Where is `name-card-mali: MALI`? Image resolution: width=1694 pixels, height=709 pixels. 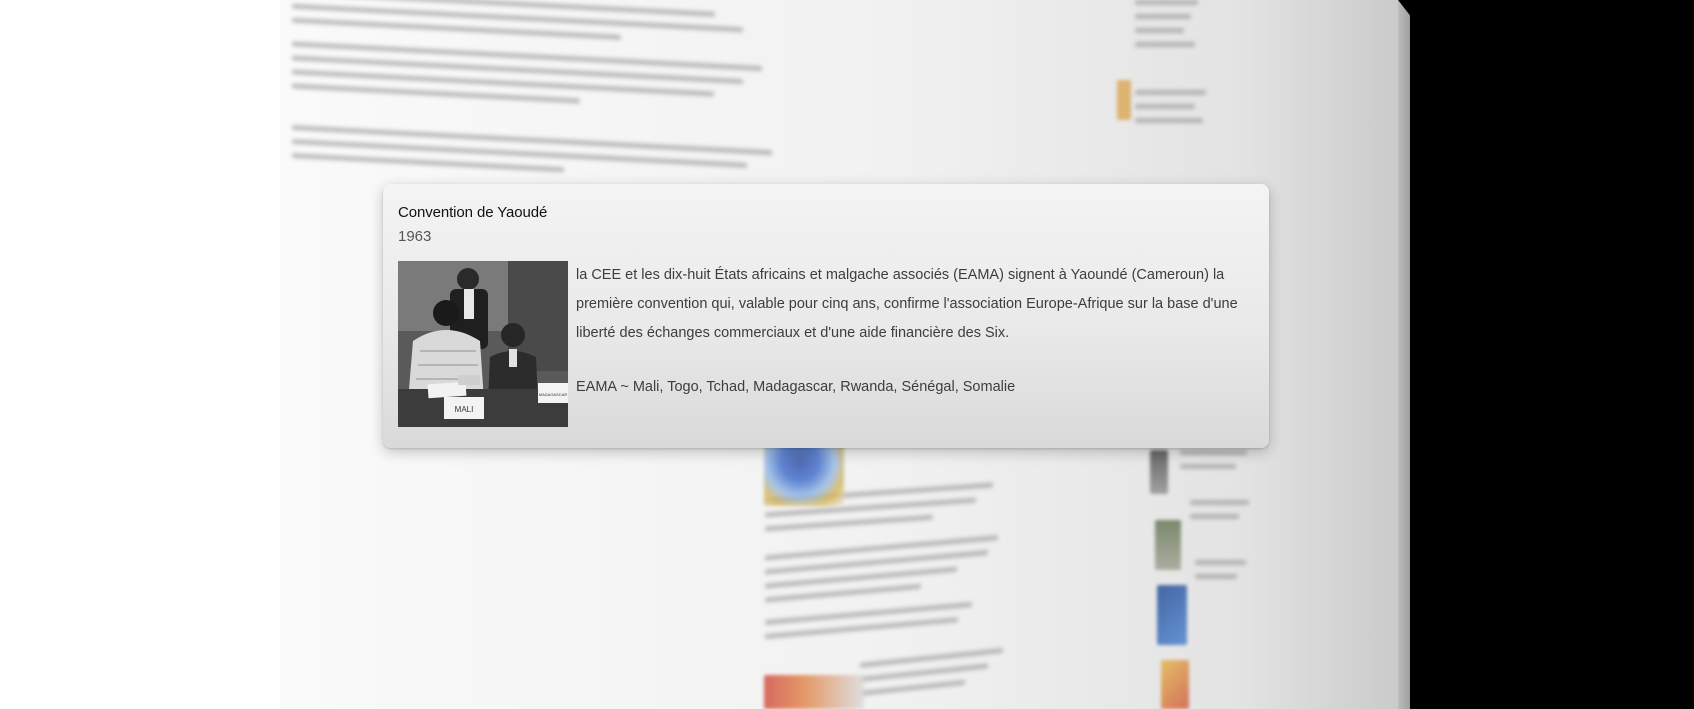
name-card-mali: MALI is located at coordinates (464, 409).